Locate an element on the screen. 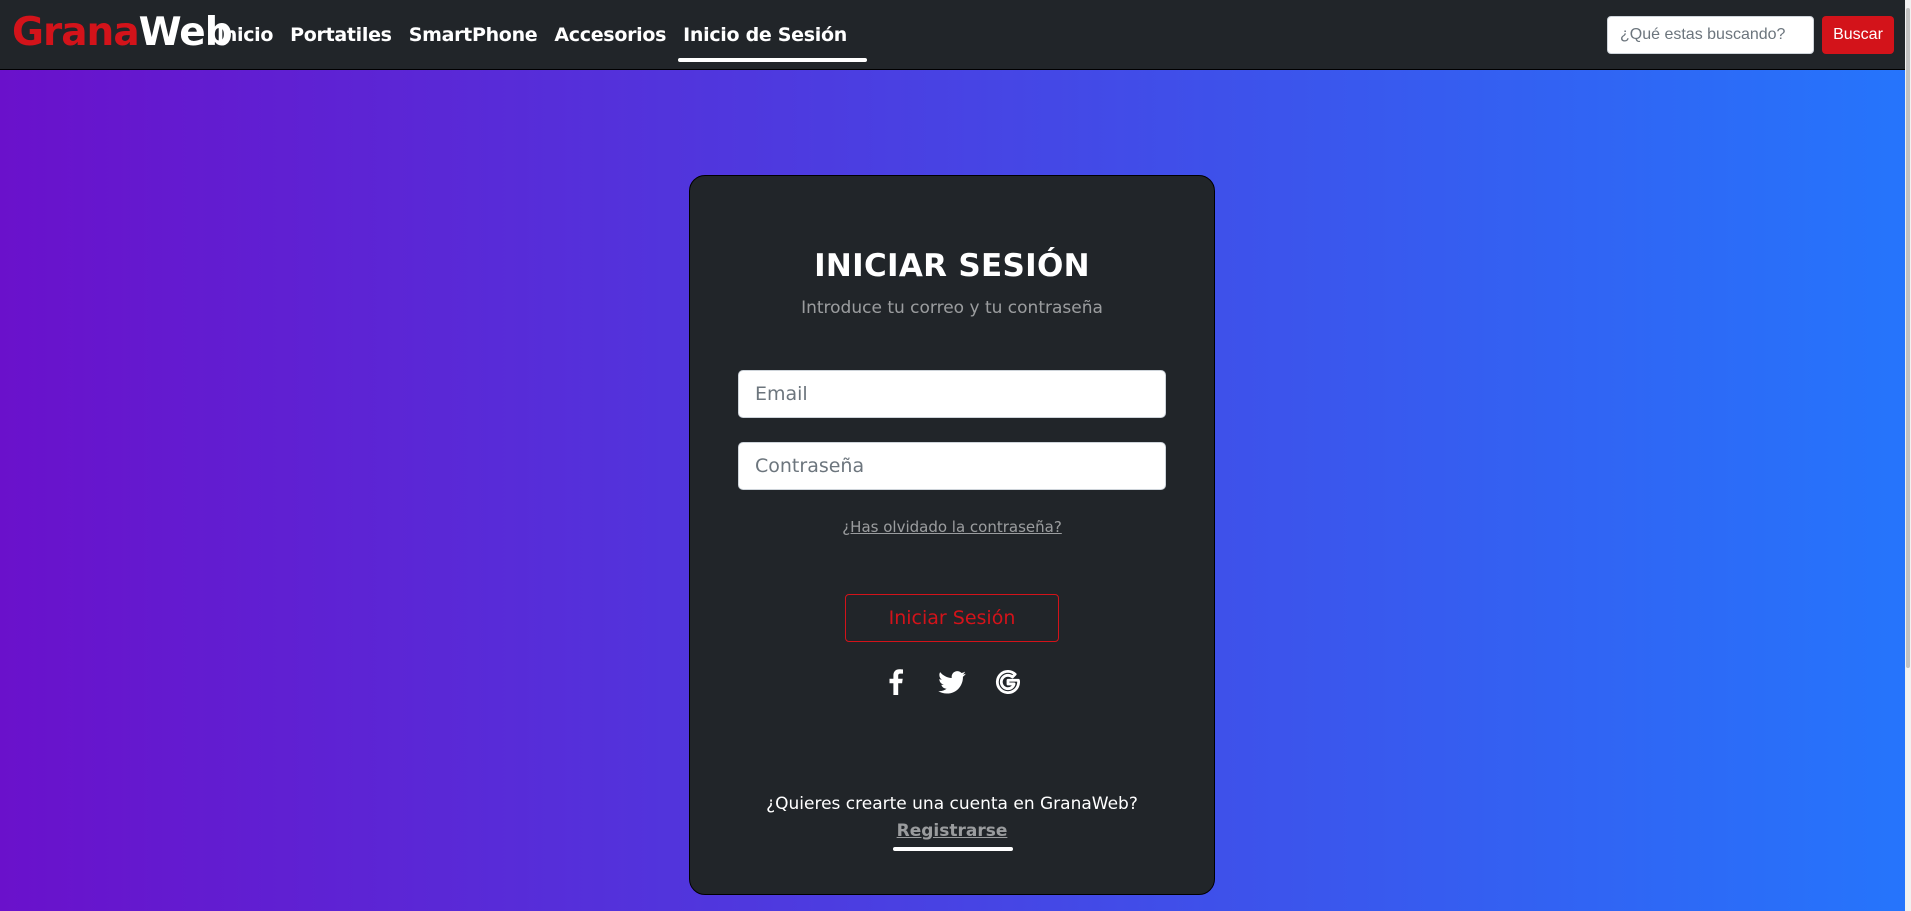  social-login-links is located at coordinates (952, 682).